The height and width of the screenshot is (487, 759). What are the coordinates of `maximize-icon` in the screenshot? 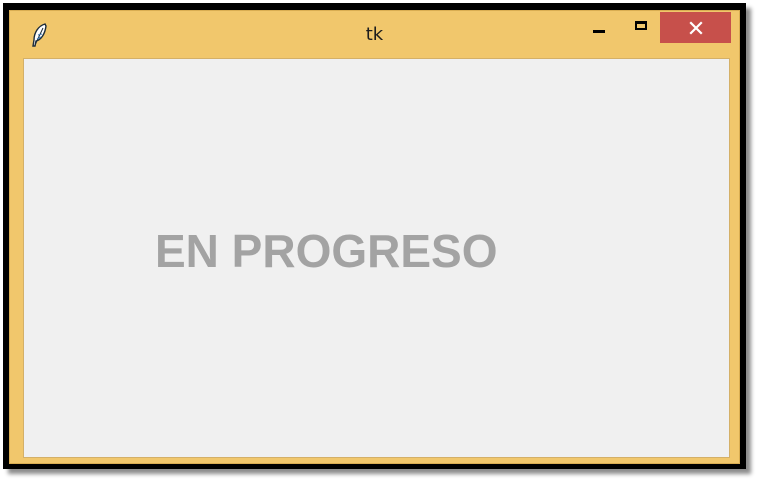 It's located at (641, 25).